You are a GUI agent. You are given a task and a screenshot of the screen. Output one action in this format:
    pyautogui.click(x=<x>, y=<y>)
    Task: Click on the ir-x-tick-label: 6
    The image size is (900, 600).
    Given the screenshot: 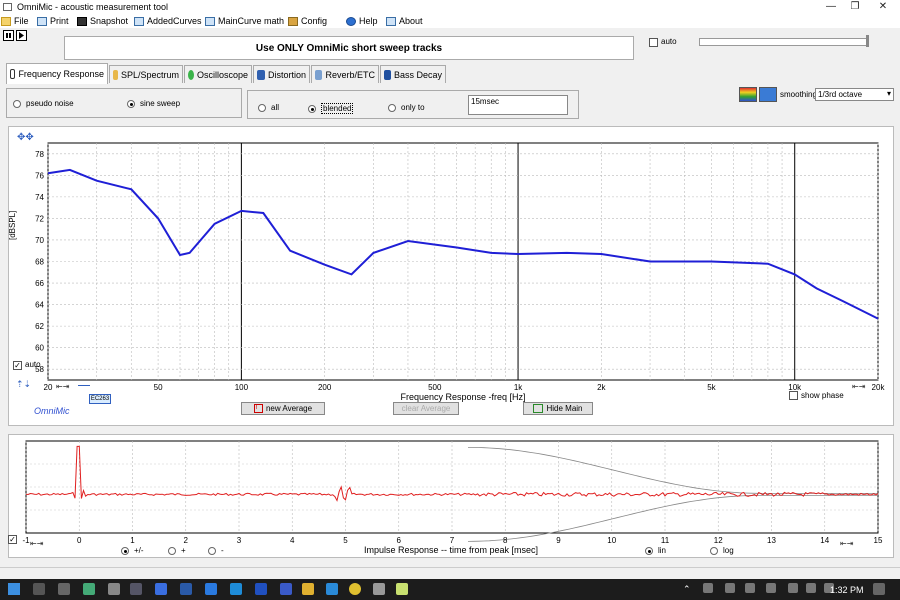 What is the action you would take?
    pyautogui.click(x=399, y=540)
    